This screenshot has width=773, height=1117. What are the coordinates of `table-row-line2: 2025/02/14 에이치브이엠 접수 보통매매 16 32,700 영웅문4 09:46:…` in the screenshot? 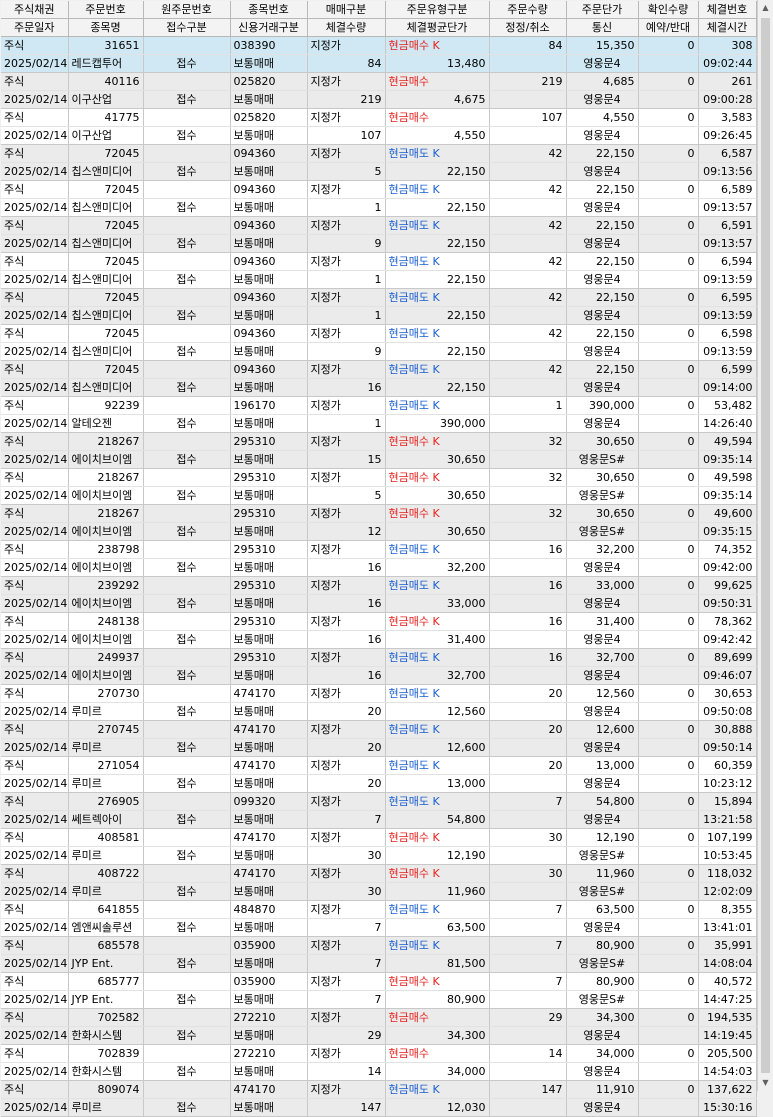 It's located at (379, 675).